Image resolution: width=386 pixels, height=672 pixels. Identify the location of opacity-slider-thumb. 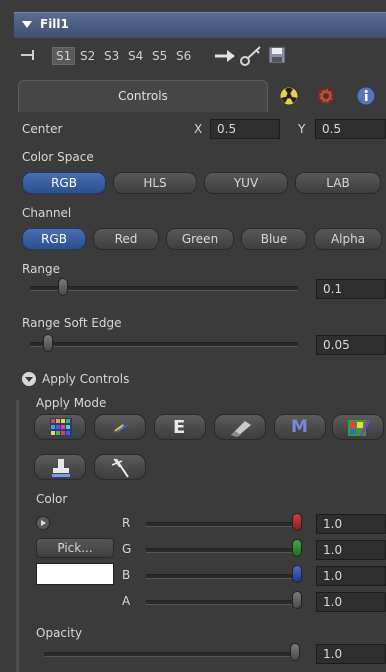
(295, 652).